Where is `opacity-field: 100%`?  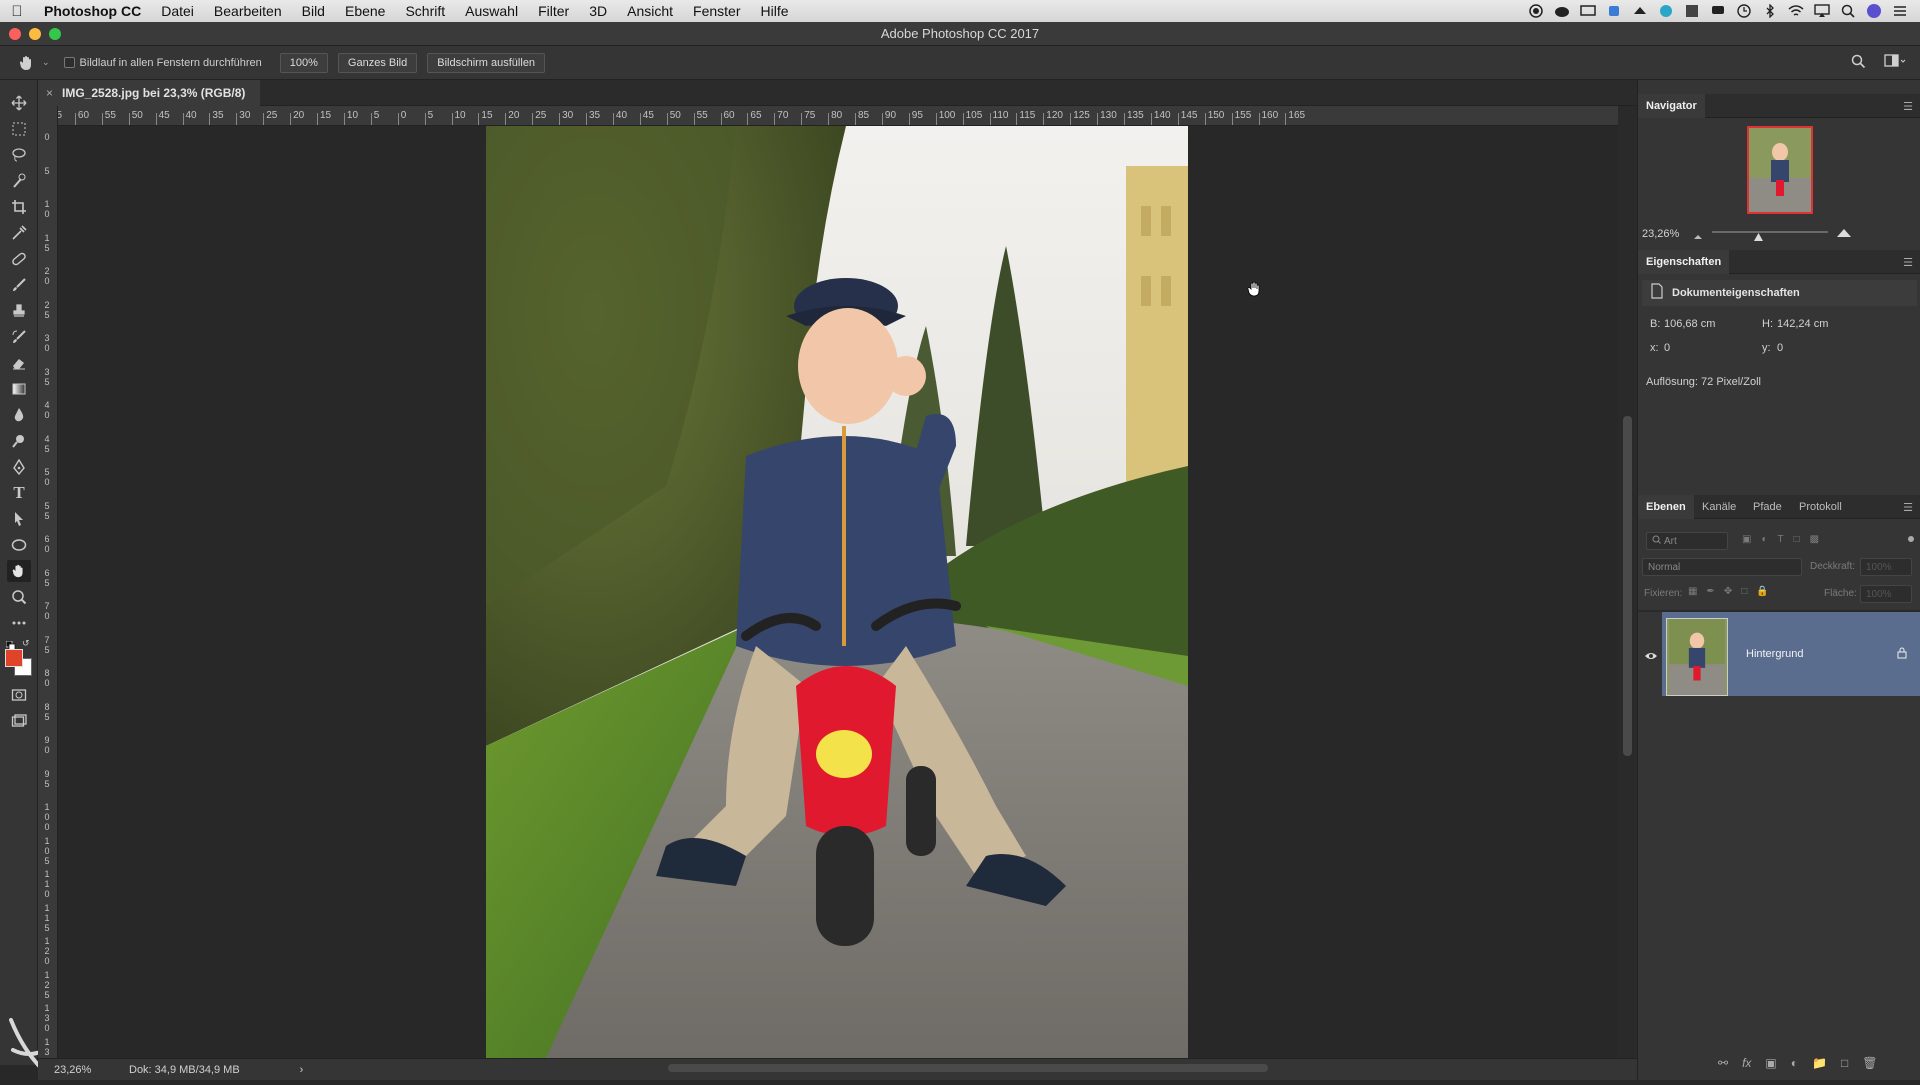 opacity-field: 100% is located at coordinates (1886, 567).